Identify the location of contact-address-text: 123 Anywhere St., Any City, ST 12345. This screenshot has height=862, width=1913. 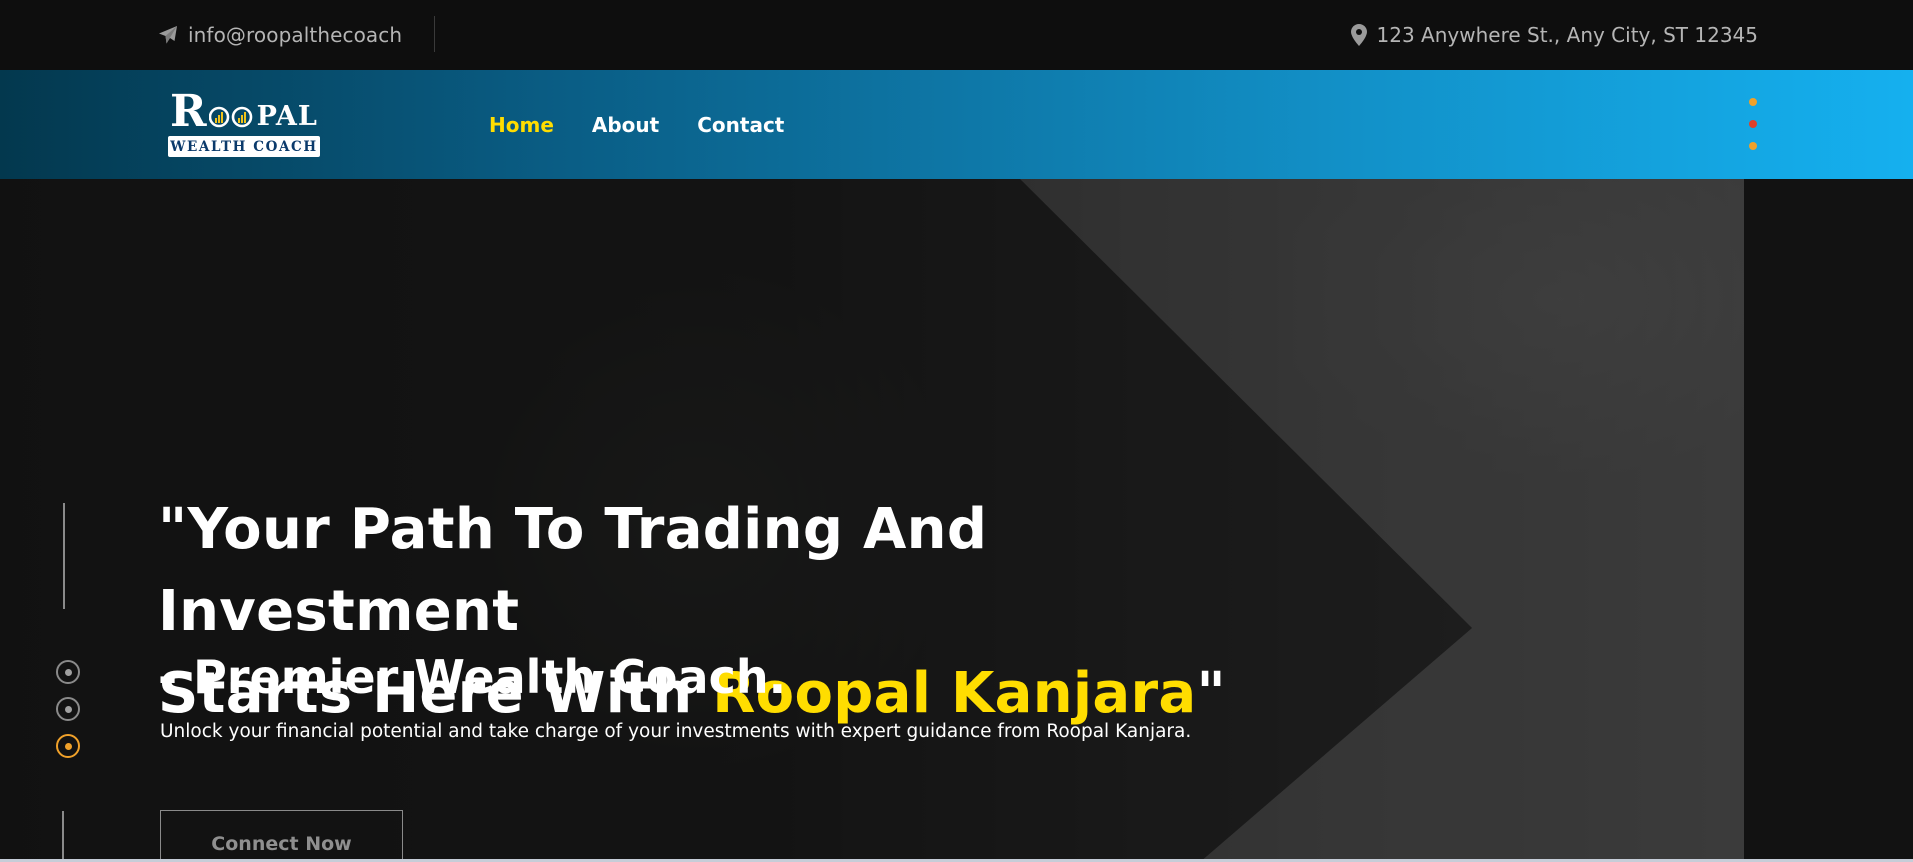
(1567, 35).